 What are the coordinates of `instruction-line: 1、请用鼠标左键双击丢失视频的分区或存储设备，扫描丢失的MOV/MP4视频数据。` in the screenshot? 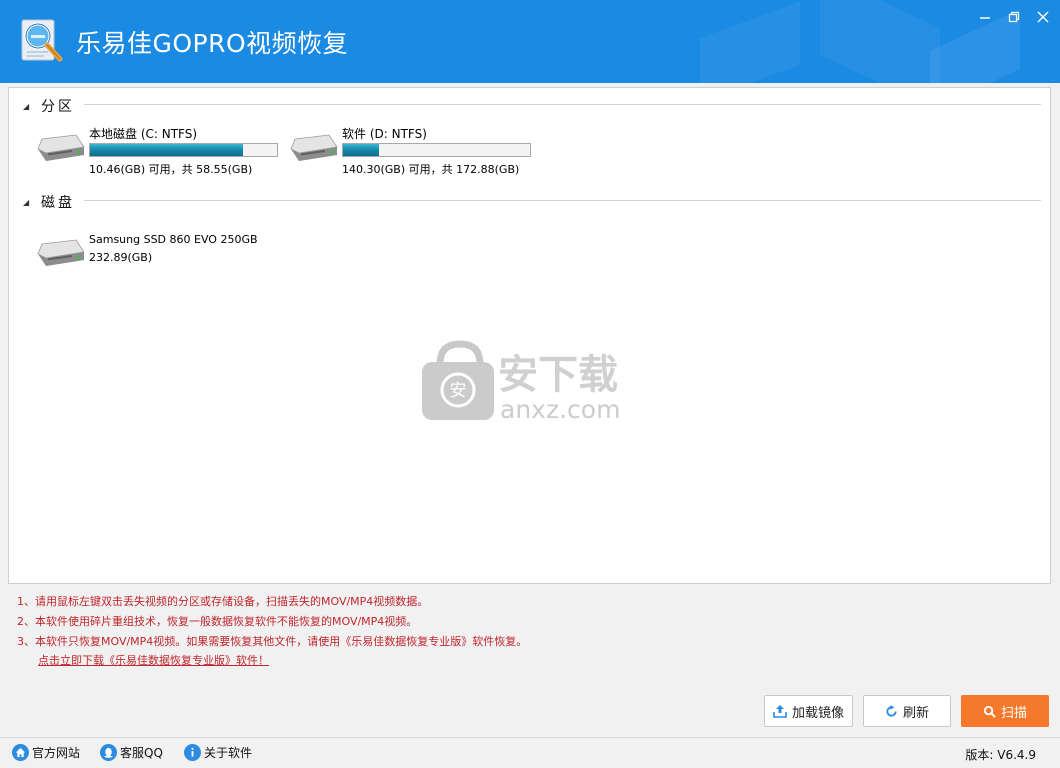 It's located at (223, 601).